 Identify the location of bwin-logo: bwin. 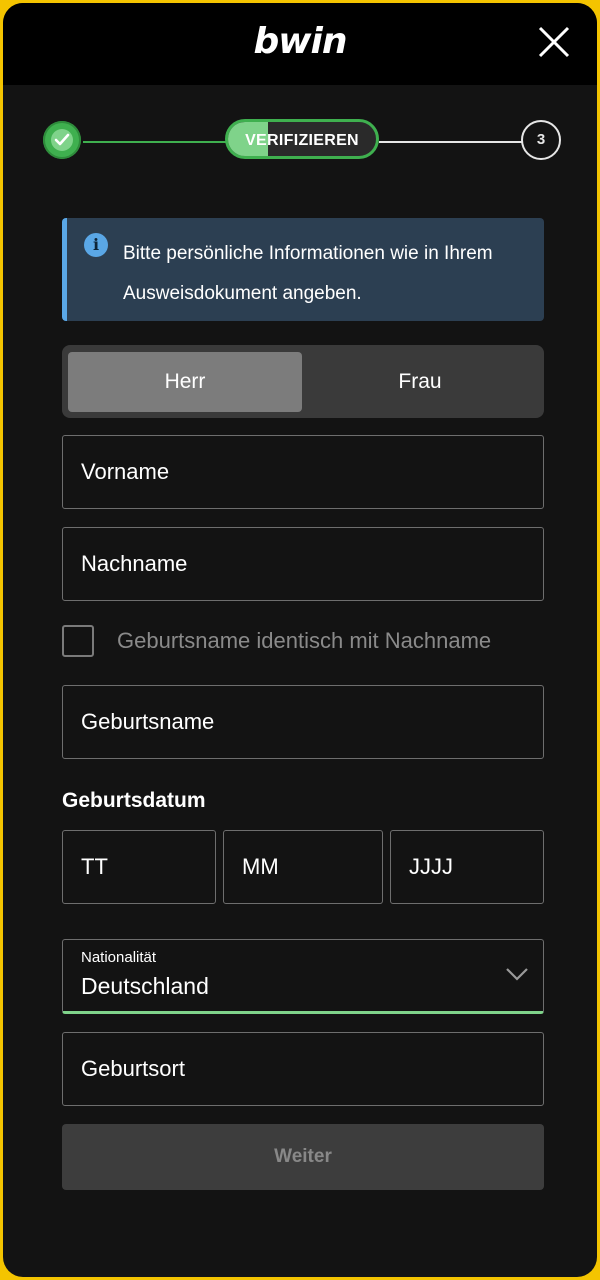
(300, 41).